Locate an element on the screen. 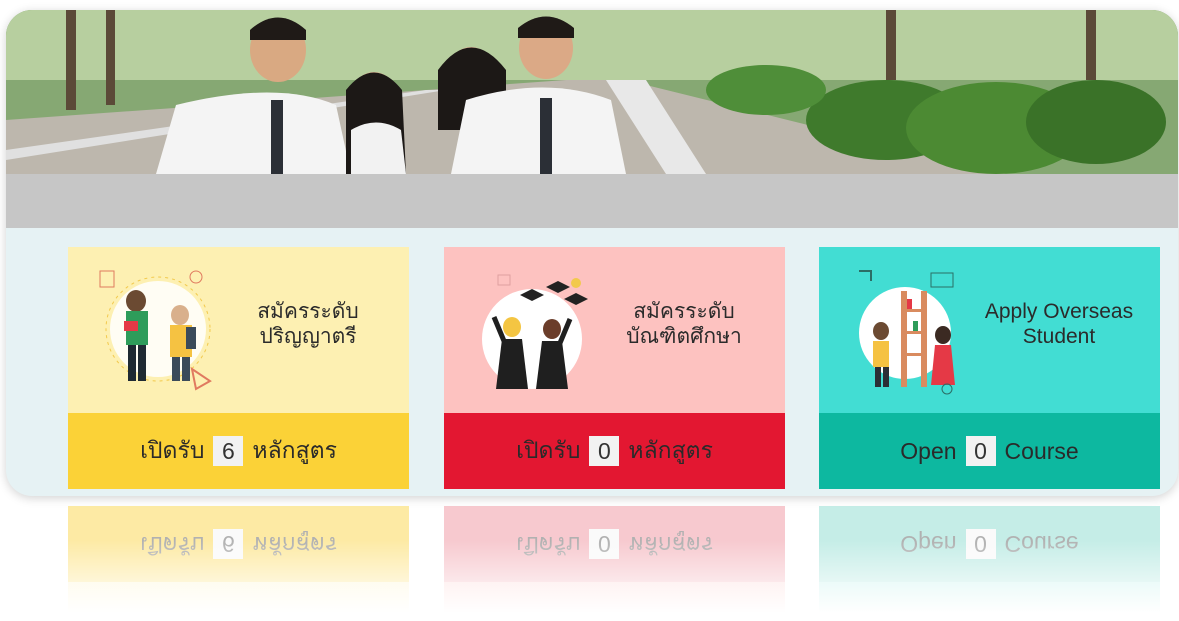  undergrad-suffix: หลักสูตร is located at coordinates (294, 450).